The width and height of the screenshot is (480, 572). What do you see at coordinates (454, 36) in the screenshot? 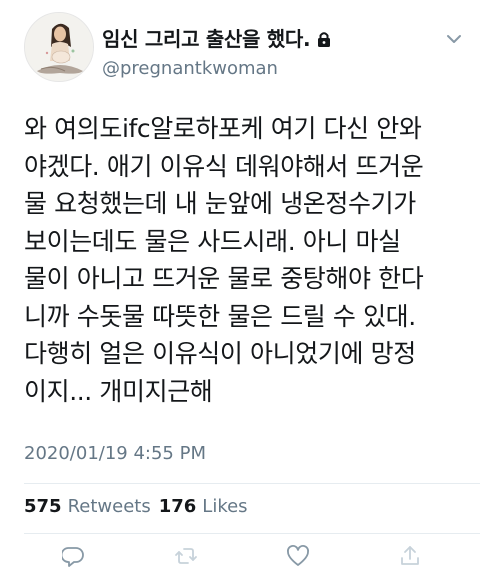
I see `chevron-down-icon` at bounding box center [454, 36].